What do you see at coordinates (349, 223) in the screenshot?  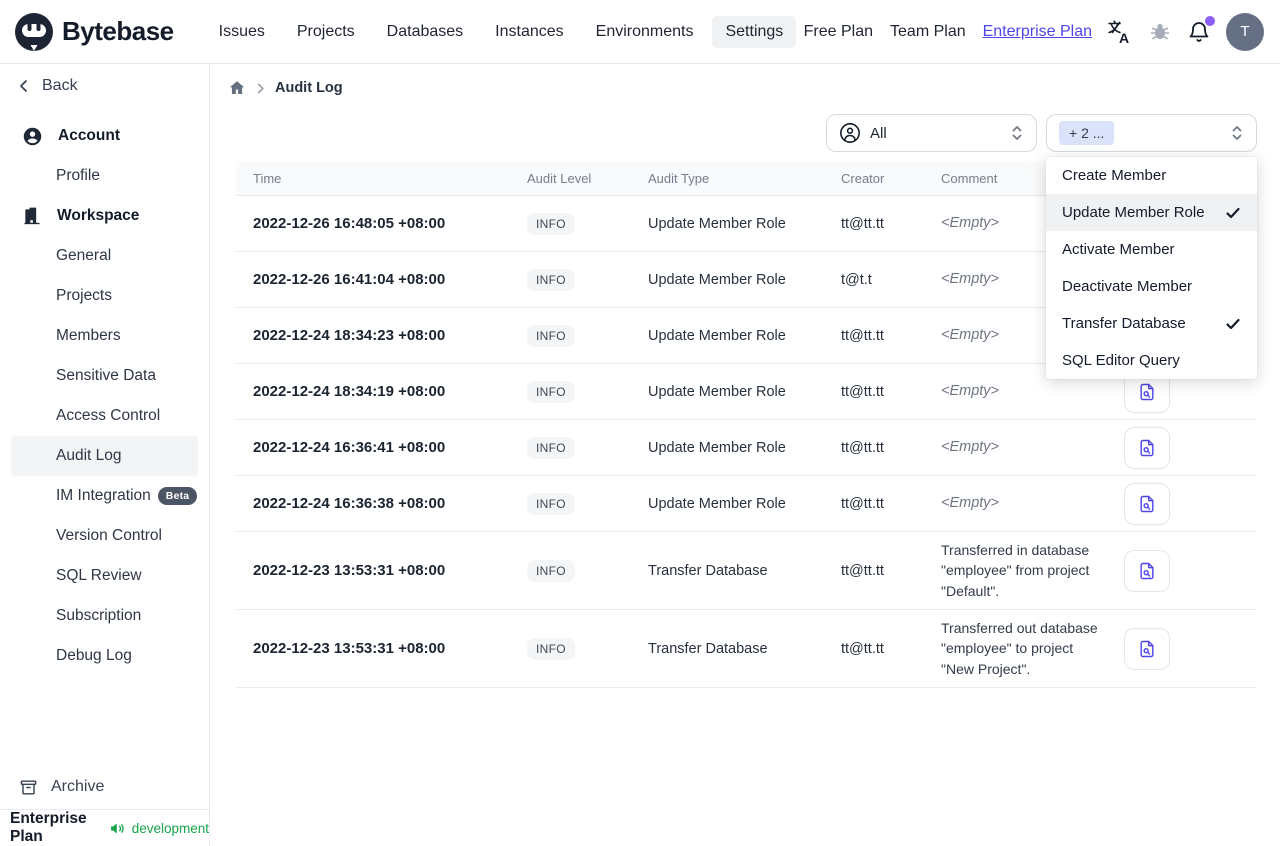 I see `time-cell: 2022-12-26 16:48:05 +08:00` at bounding box center [349, 223].